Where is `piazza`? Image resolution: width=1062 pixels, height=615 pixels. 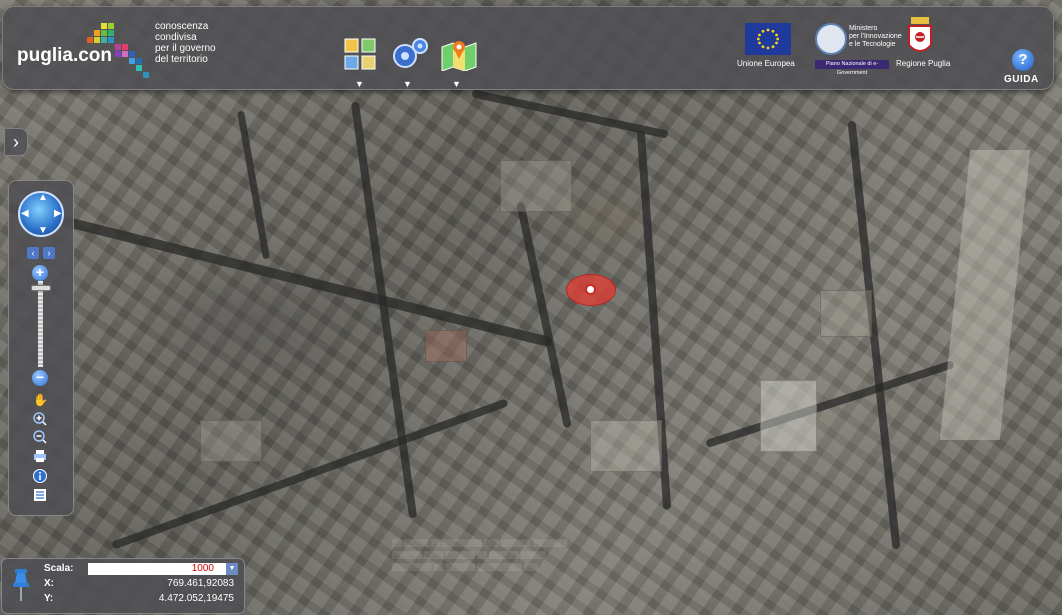 piazza is located at coordinates (985, 295).